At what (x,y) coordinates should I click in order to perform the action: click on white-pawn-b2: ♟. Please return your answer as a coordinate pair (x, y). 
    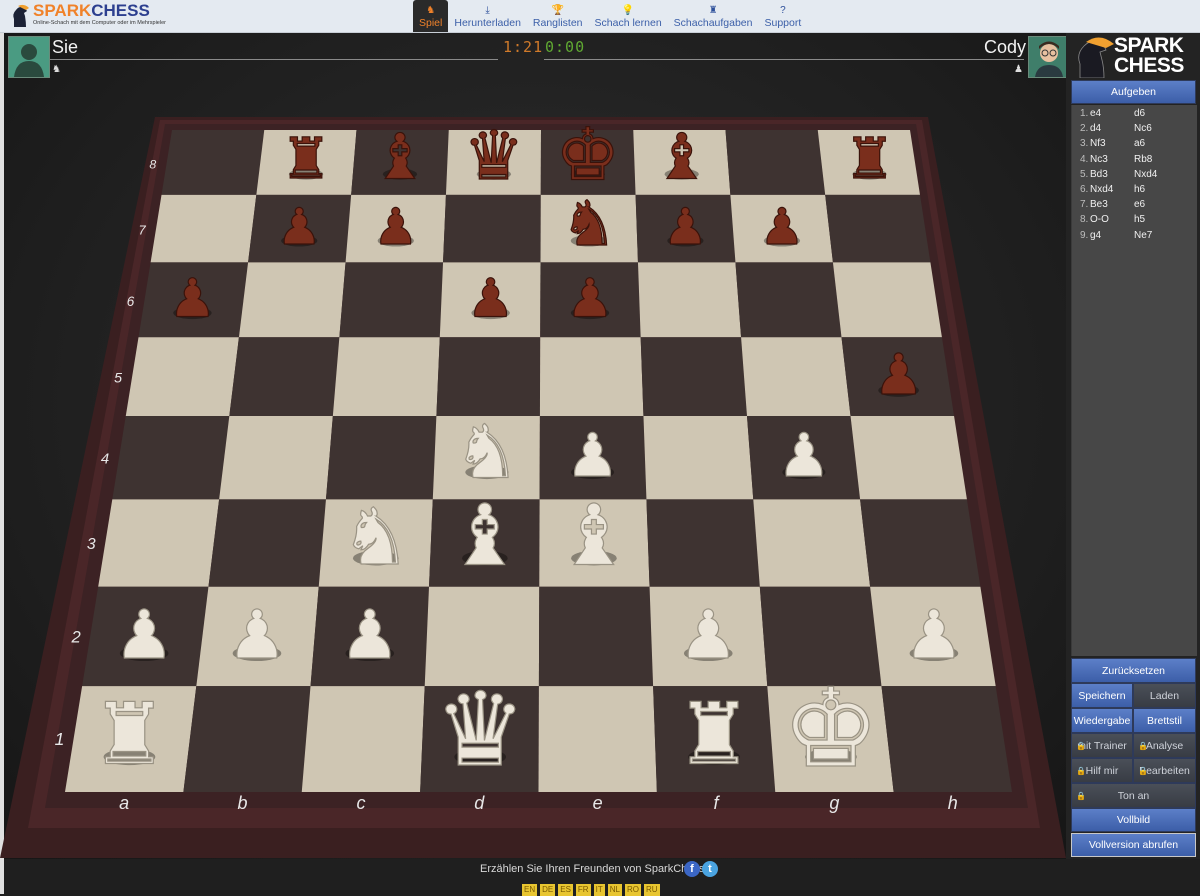
    Looking at the image, I should click on (256, 634).